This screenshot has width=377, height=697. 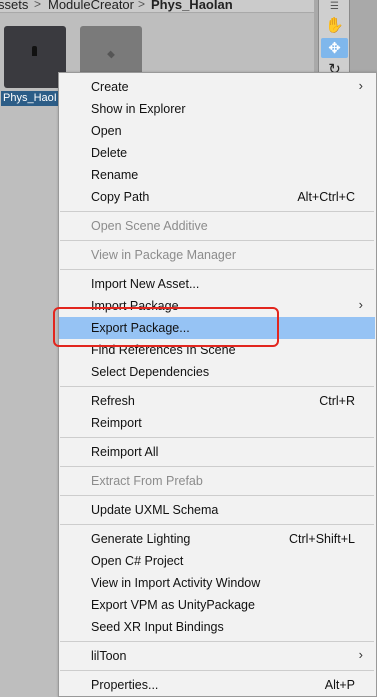 What do you see at coordinates (217, 153) in the screenshot?
I see `menu-item-delete: Delete` at bounding box center [217, 153].